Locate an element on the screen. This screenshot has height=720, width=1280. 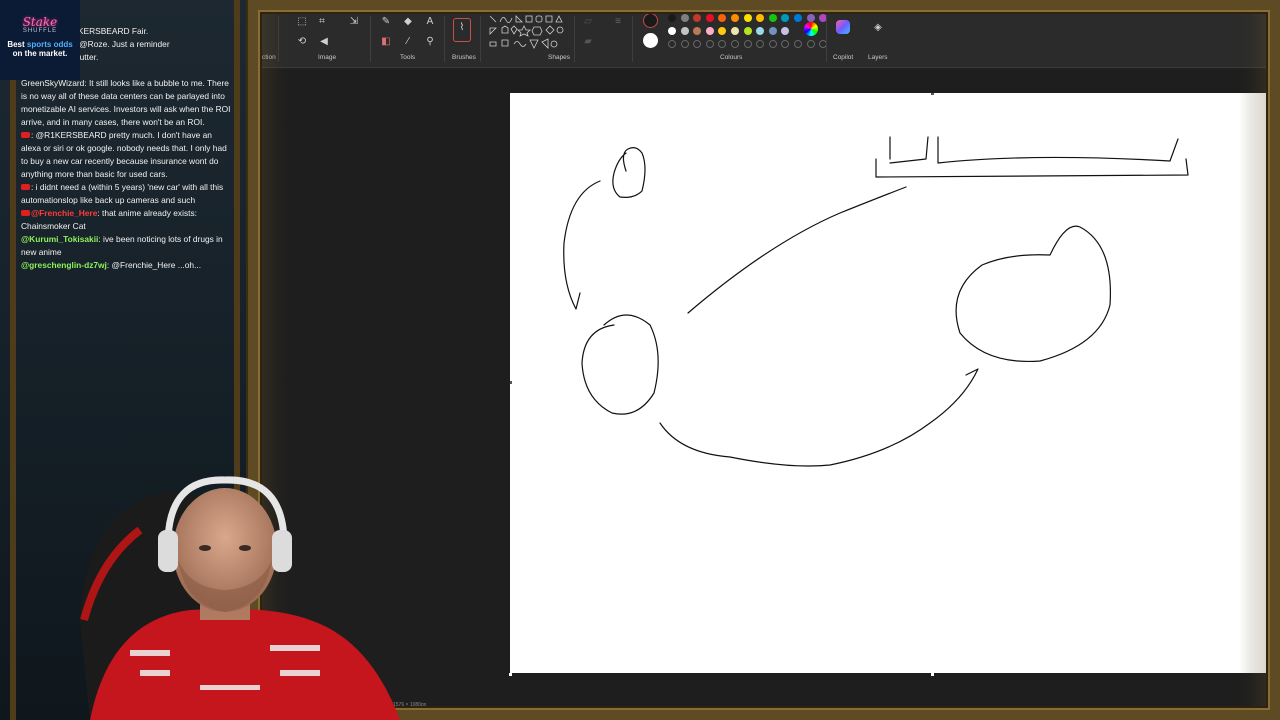
eye is located at coordinates (205, 548).